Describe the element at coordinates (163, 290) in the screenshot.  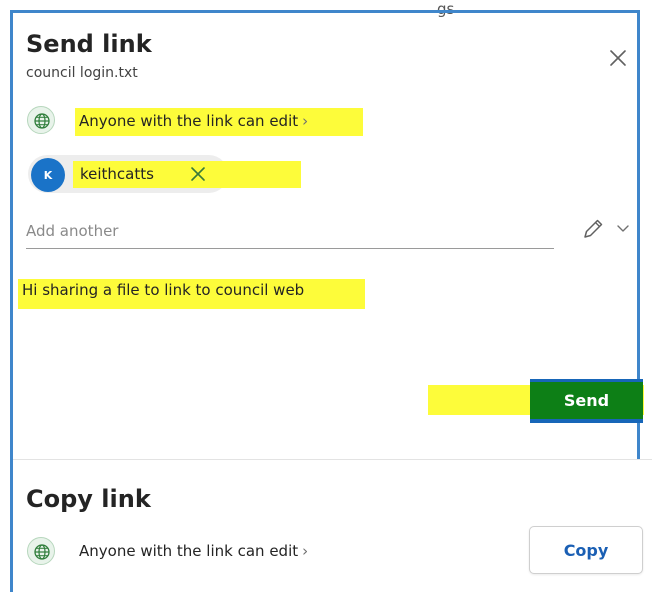
I see `message-input: Hi sharing a file to link to council web` at that location.